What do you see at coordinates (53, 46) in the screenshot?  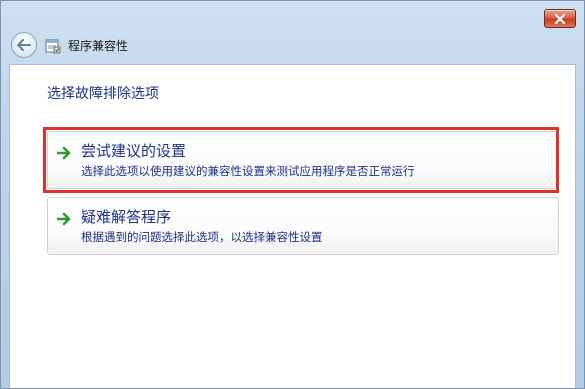 I see `program-compatibility-icon` at bounding box center [53, 46].